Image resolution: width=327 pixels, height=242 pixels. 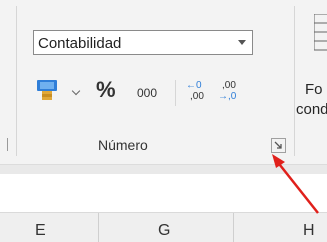 What do you see at coordinates (123, 145) in the screenshot?
I see `group-label: Número` at bounding box center [123, 145].